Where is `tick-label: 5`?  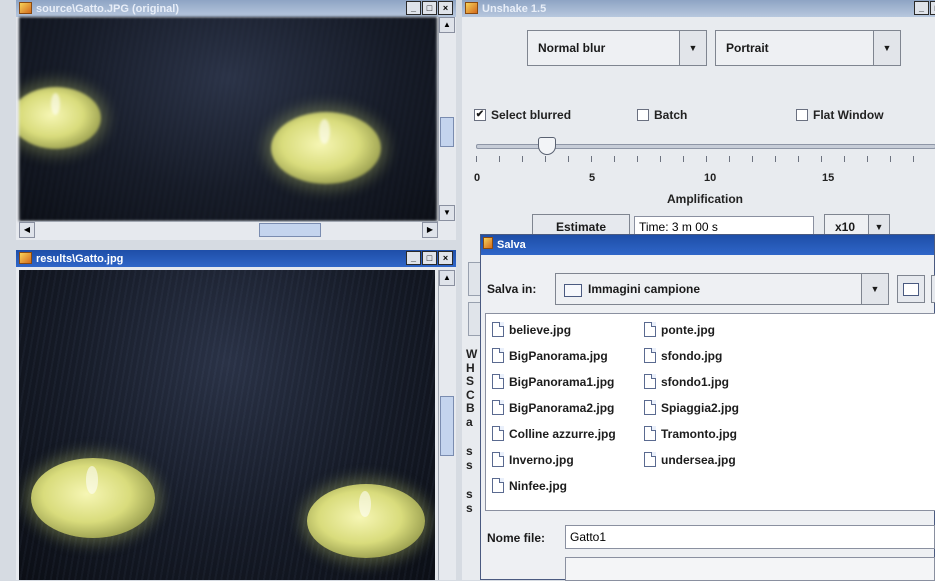
tick-label: 5 is located at coordinates (592, 178).